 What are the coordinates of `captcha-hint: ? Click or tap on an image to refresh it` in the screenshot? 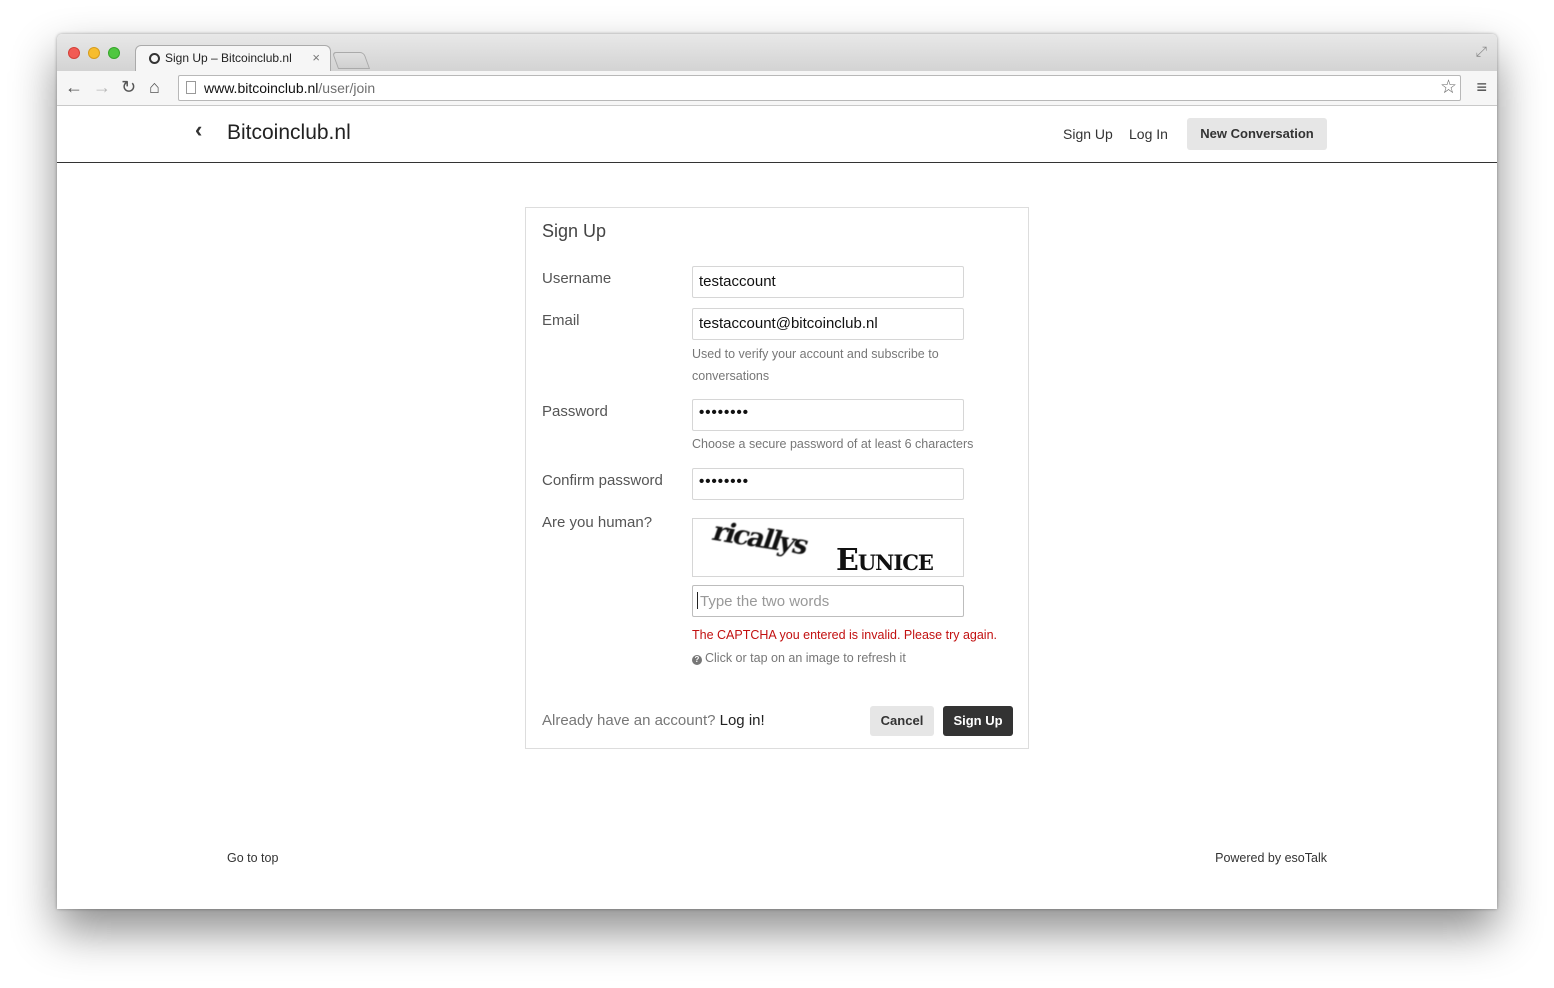 It's located at (837, 658).